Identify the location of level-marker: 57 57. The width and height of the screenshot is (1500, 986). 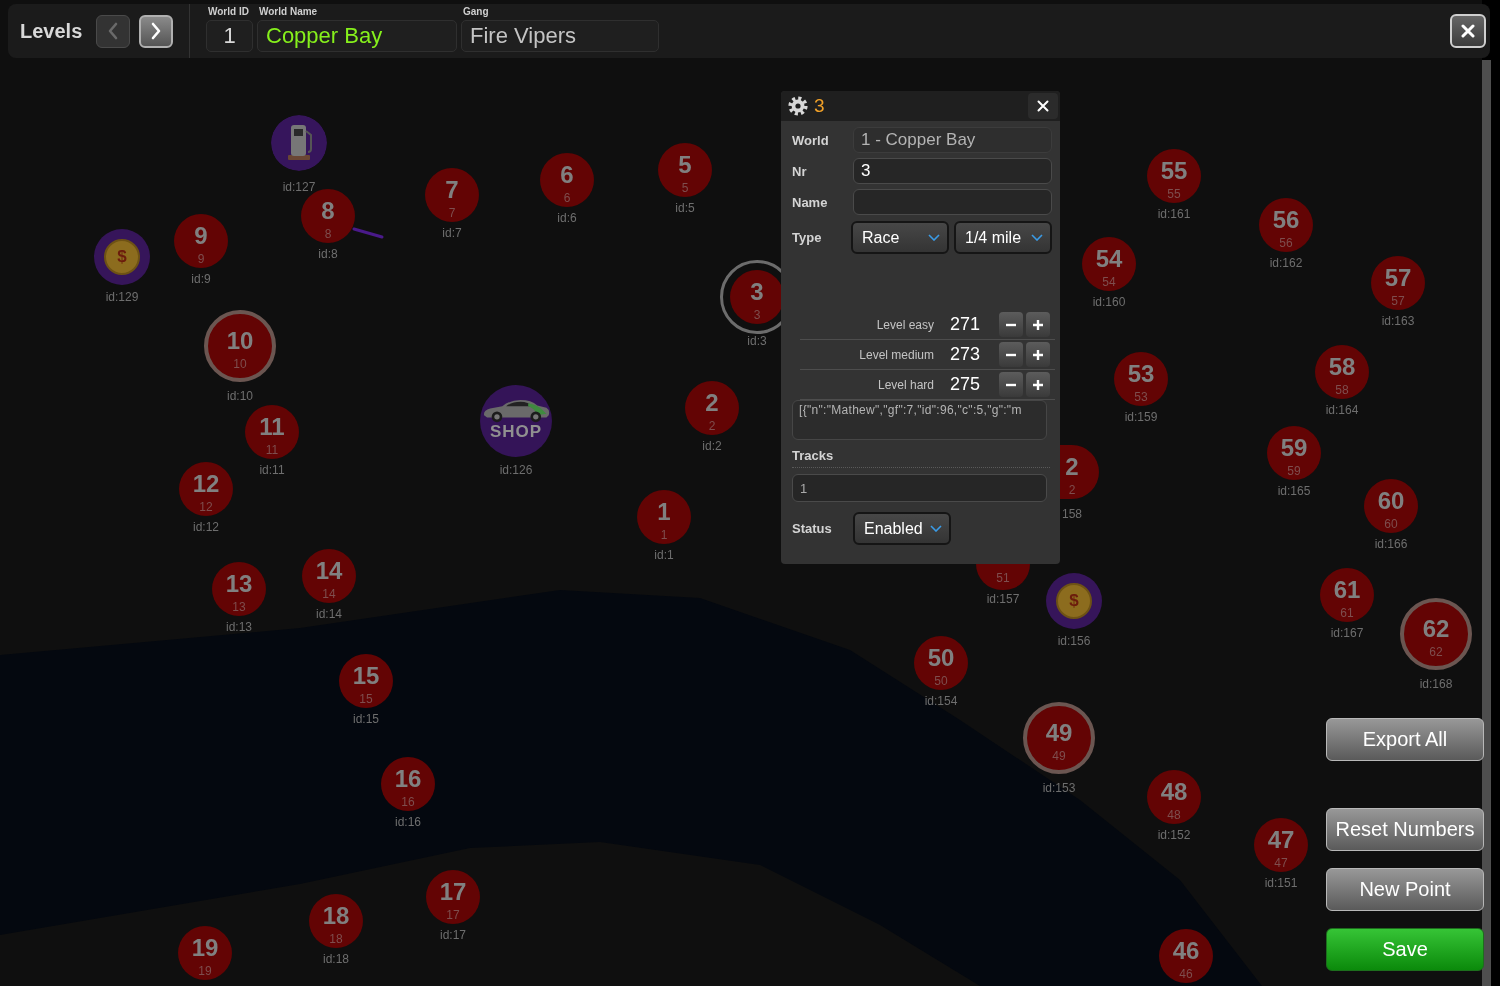
(1398, 283).